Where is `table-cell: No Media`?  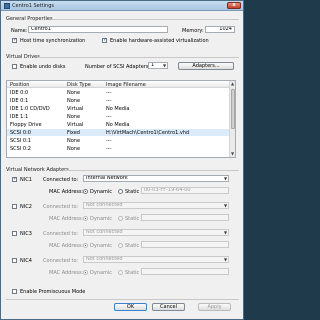 table-cell: No Media is located at coordinates (118, 109).